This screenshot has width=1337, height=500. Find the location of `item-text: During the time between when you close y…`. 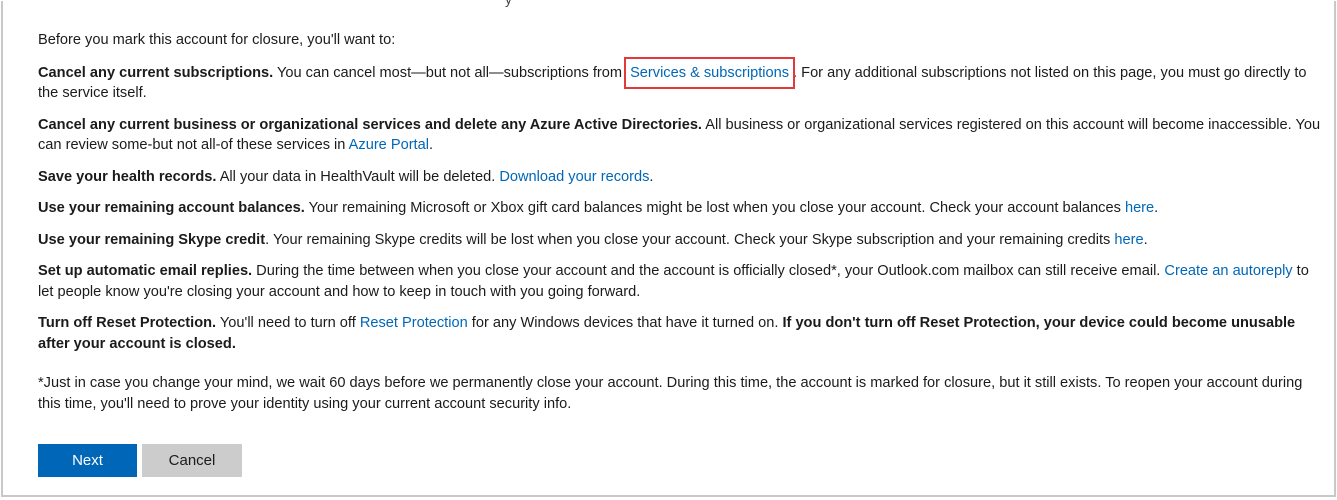

item-text: During the time between when you close y… is located at coordinates (708, 271).